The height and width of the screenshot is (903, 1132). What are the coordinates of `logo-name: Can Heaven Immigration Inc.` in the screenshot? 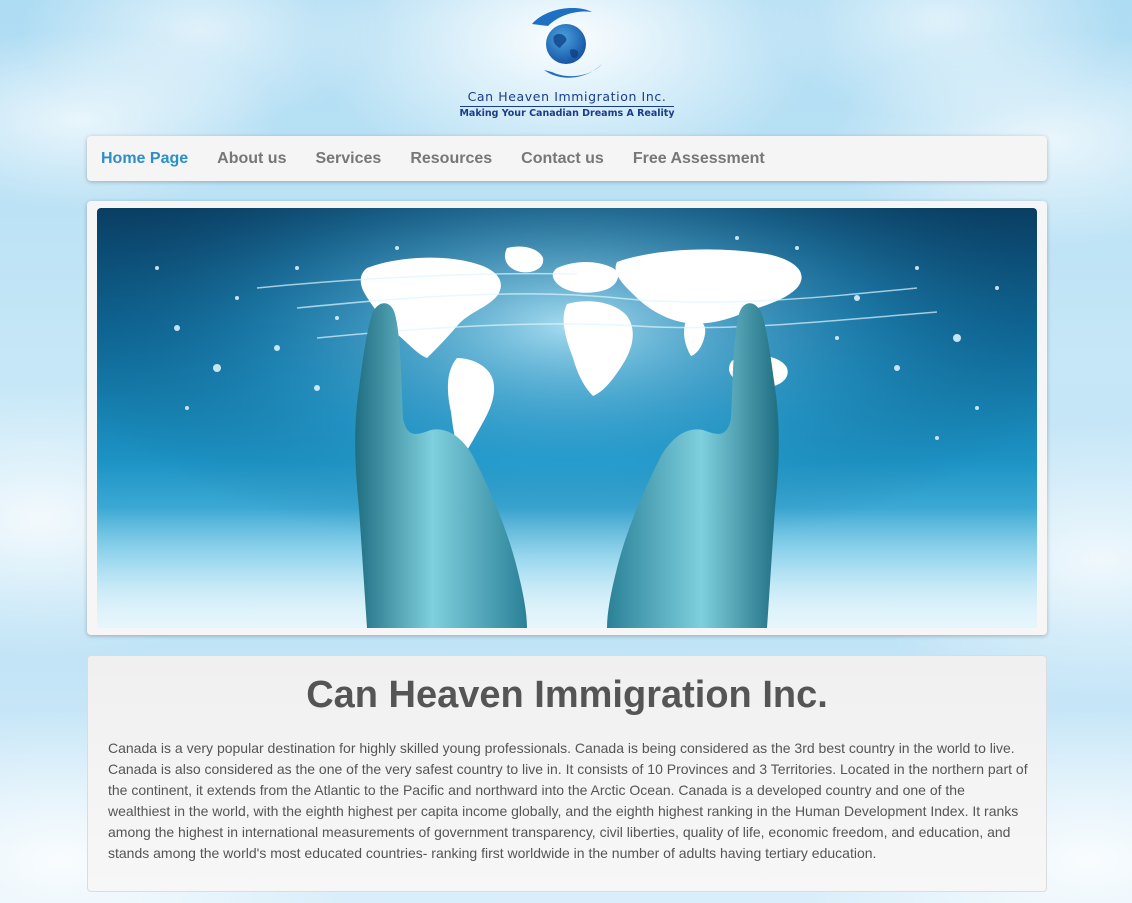 It's located at (567, 96).